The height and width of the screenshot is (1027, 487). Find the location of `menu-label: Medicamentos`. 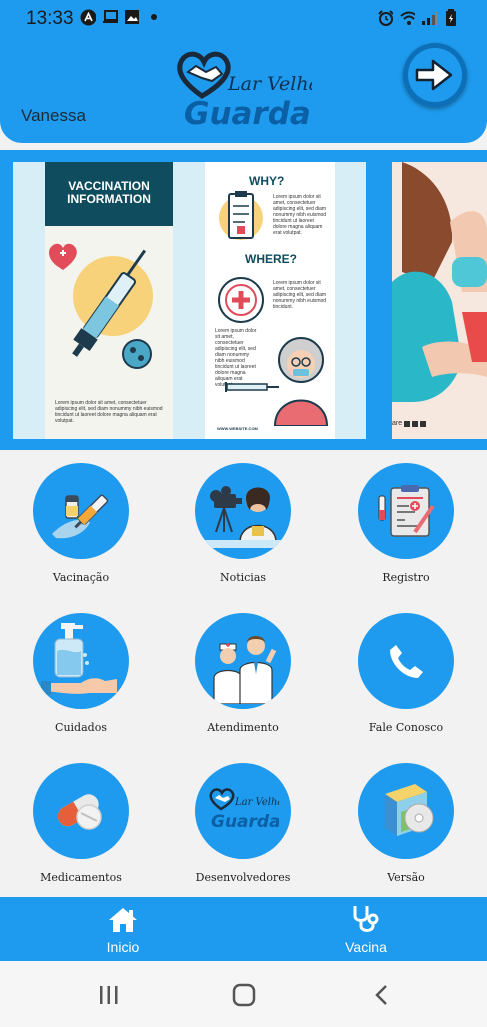

menu-label: Medicamentos is located at coordinates (81, 877).